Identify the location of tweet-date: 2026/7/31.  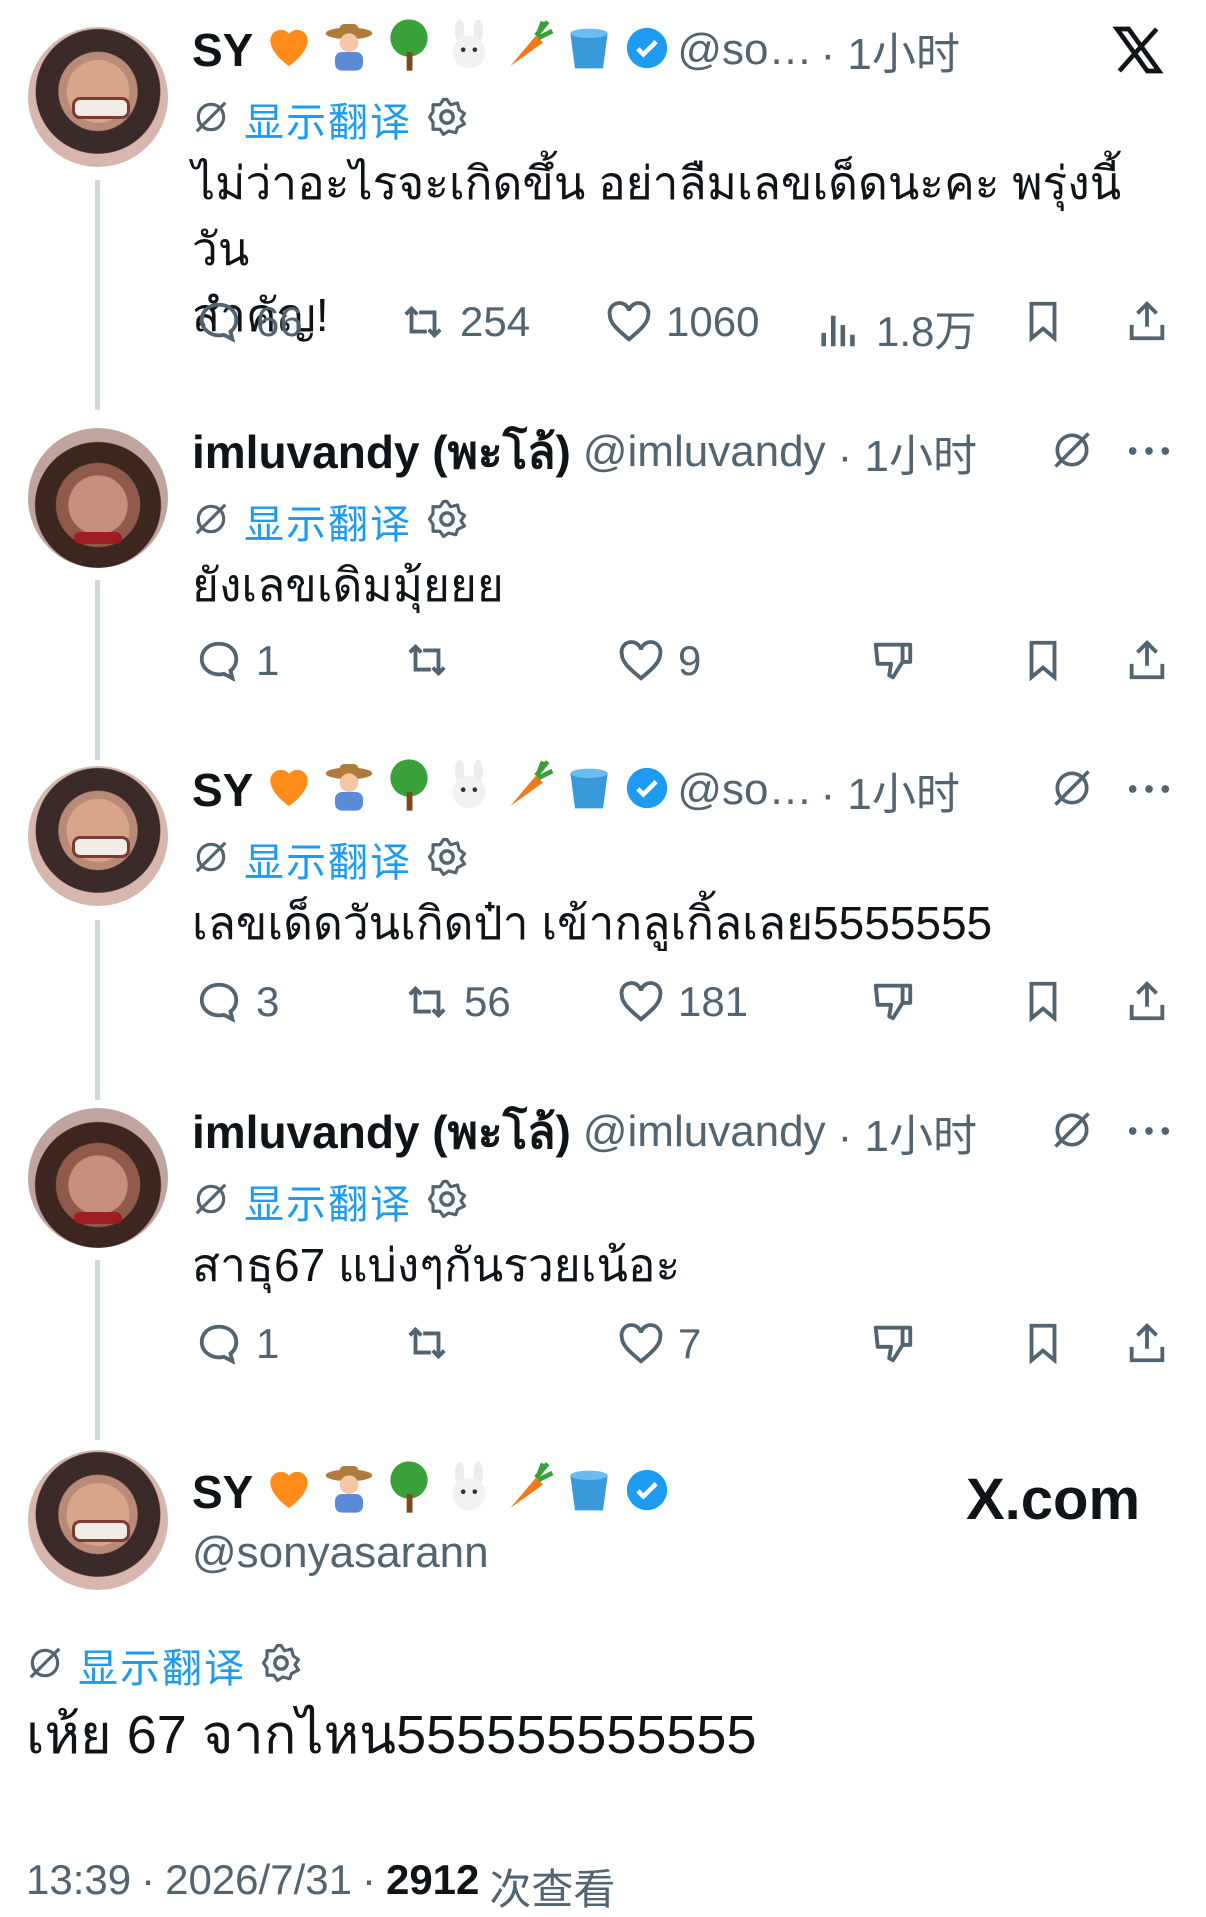
(258, 1886).